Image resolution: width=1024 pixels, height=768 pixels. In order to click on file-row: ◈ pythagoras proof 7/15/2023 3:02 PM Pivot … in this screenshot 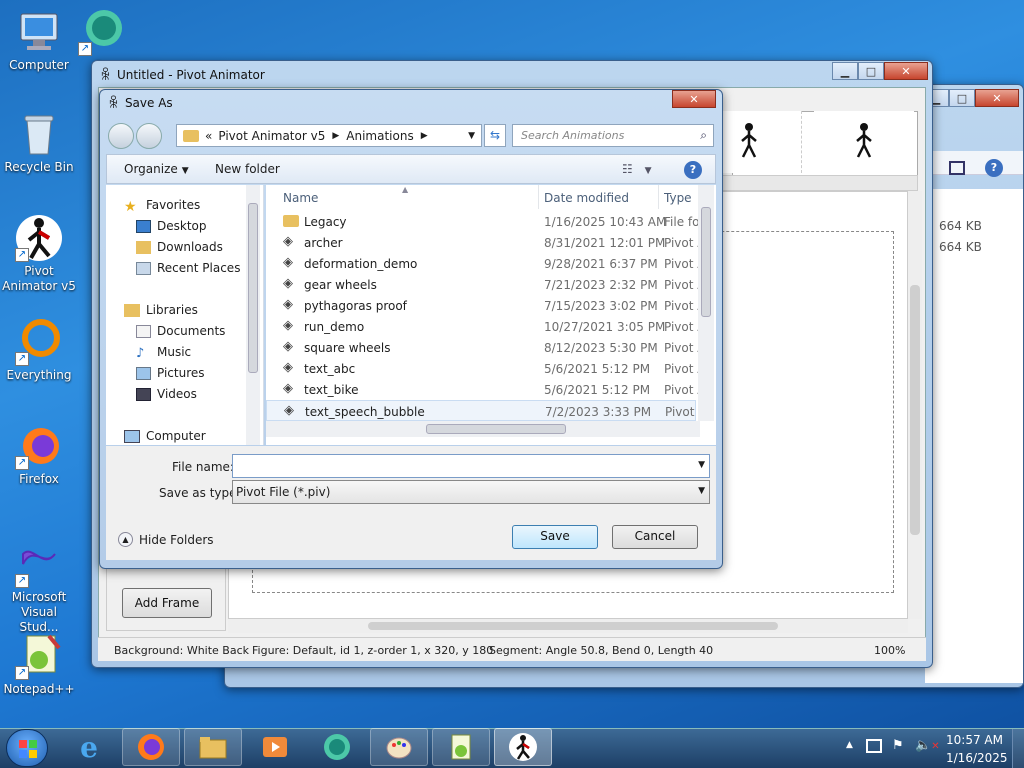, I will do `click(482, 305)`.